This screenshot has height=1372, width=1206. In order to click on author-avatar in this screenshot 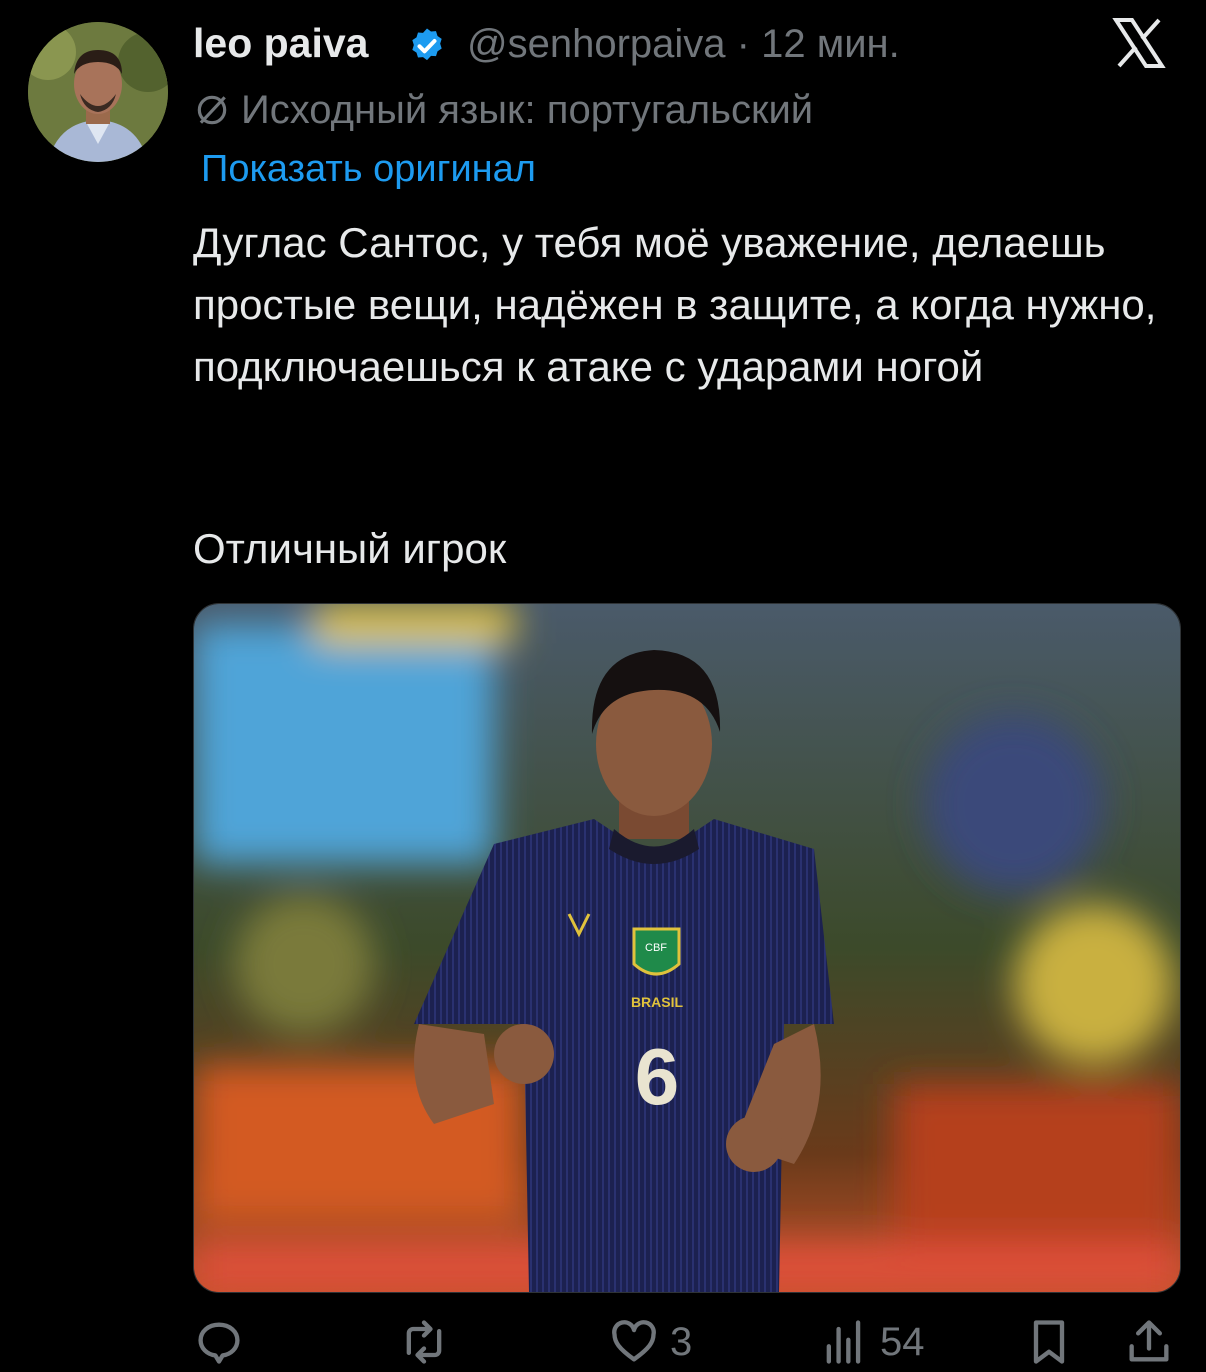, I will do `click(98, 92)`.